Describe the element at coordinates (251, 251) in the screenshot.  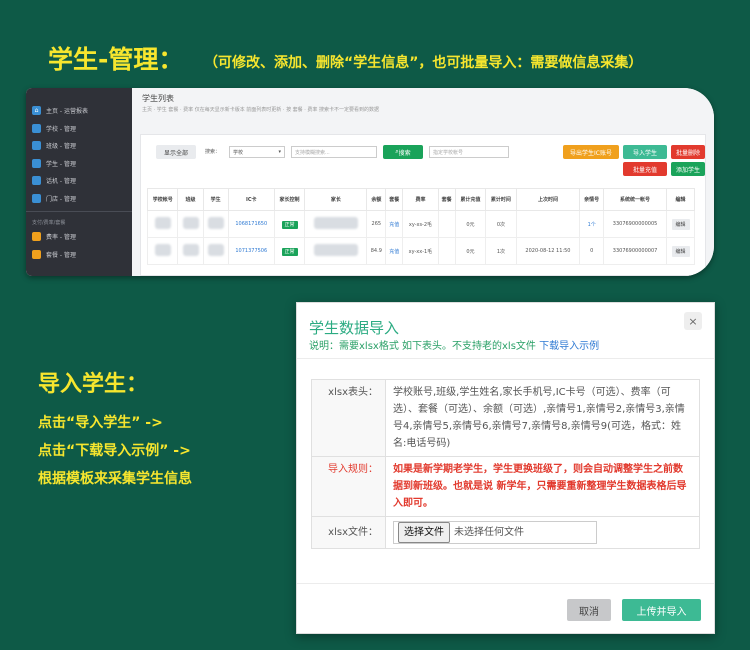
I see `ic-card-link: 1071377506` at that location.